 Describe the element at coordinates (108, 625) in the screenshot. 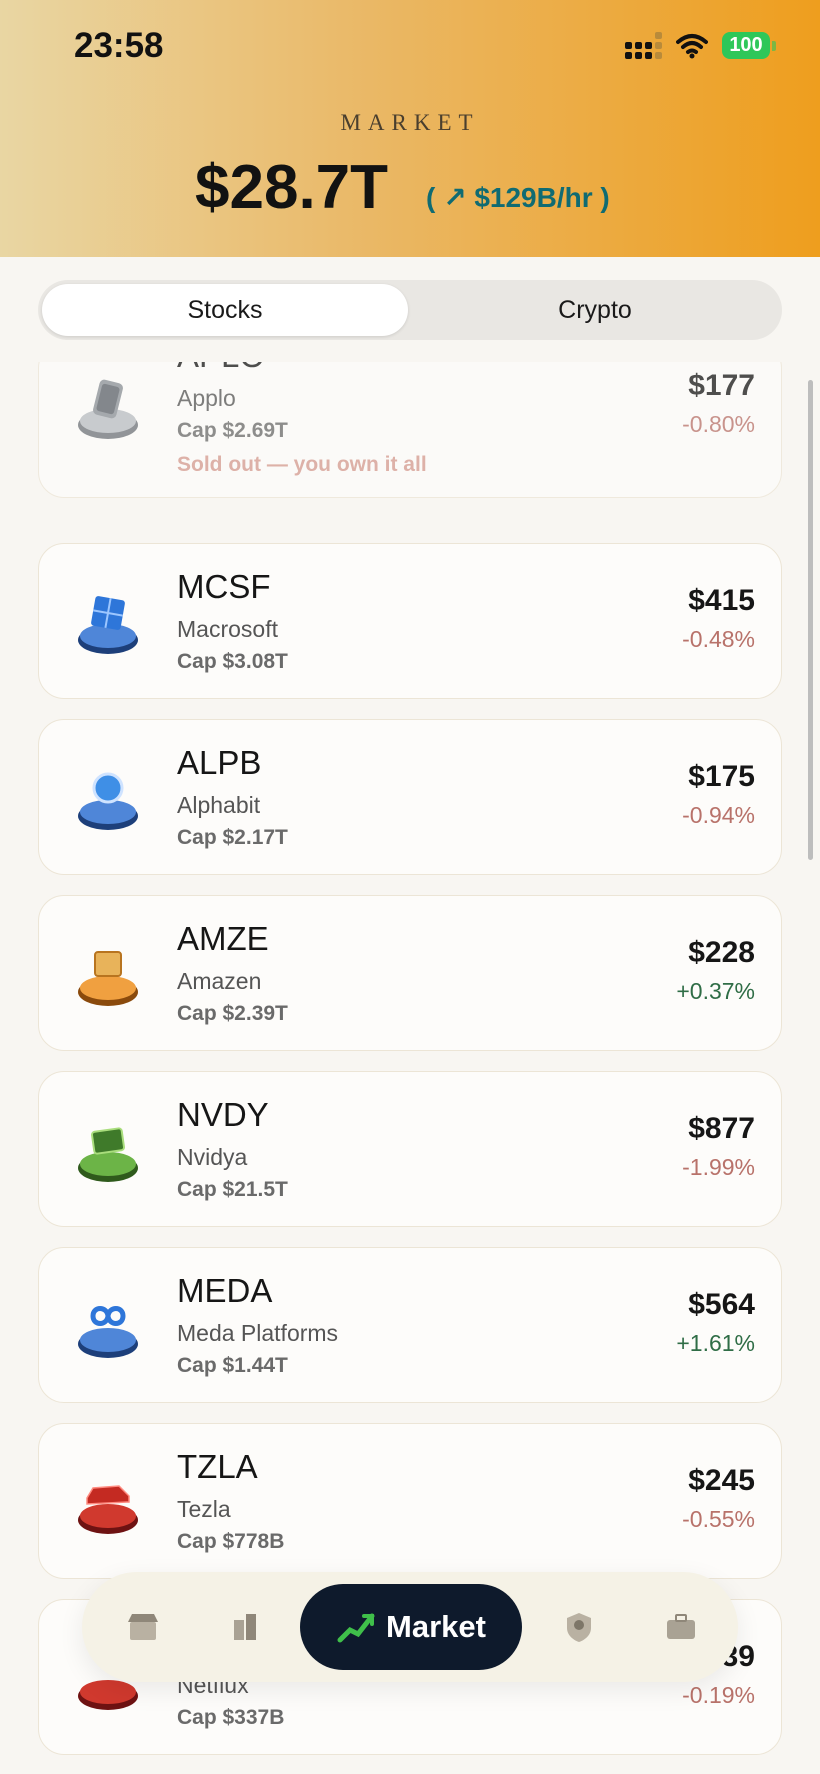

I see `windows-icon` at that location.